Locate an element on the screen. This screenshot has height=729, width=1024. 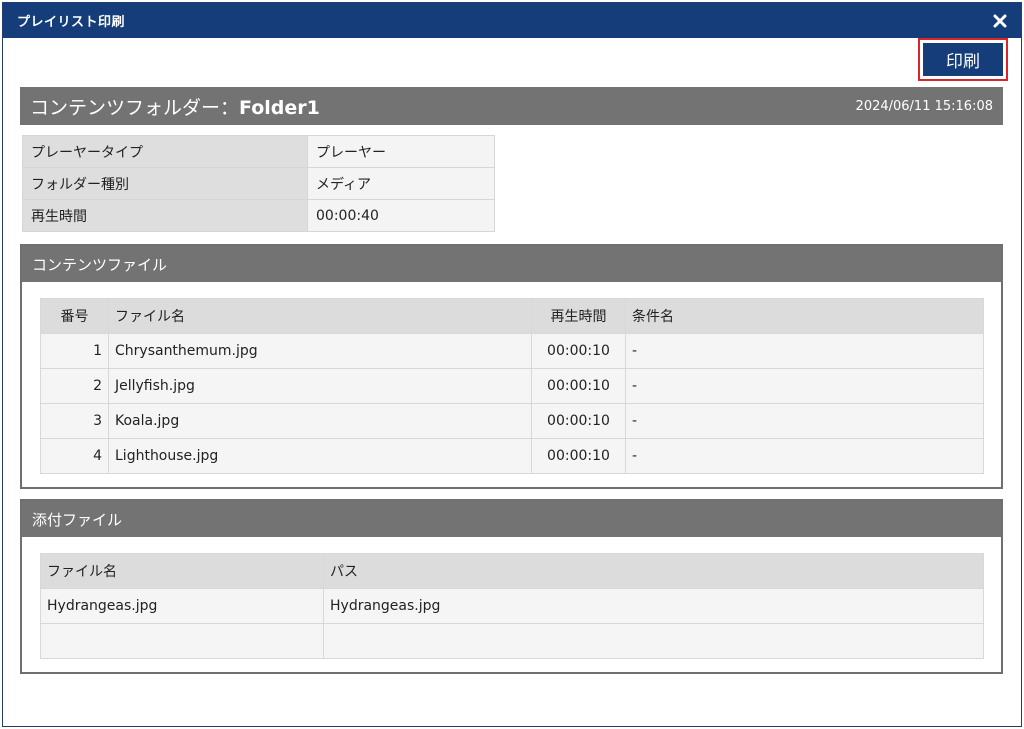
print-datetime: 2024/06/11 15:16:08 is located at coordinates (924, 106).